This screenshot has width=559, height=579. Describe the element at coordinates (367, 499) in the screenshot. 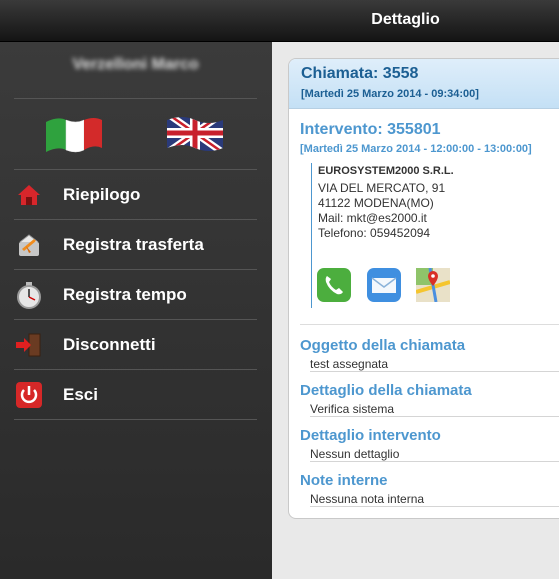

I see `field-value-note-interne: Nessuna nota interna` at that location.